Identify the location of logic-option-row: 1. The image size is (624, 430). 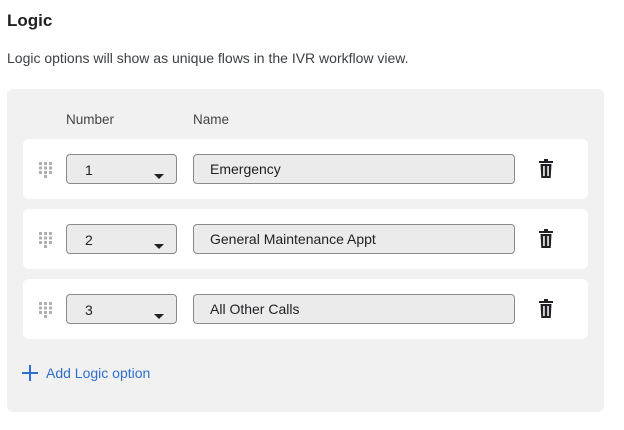
(305, 169).